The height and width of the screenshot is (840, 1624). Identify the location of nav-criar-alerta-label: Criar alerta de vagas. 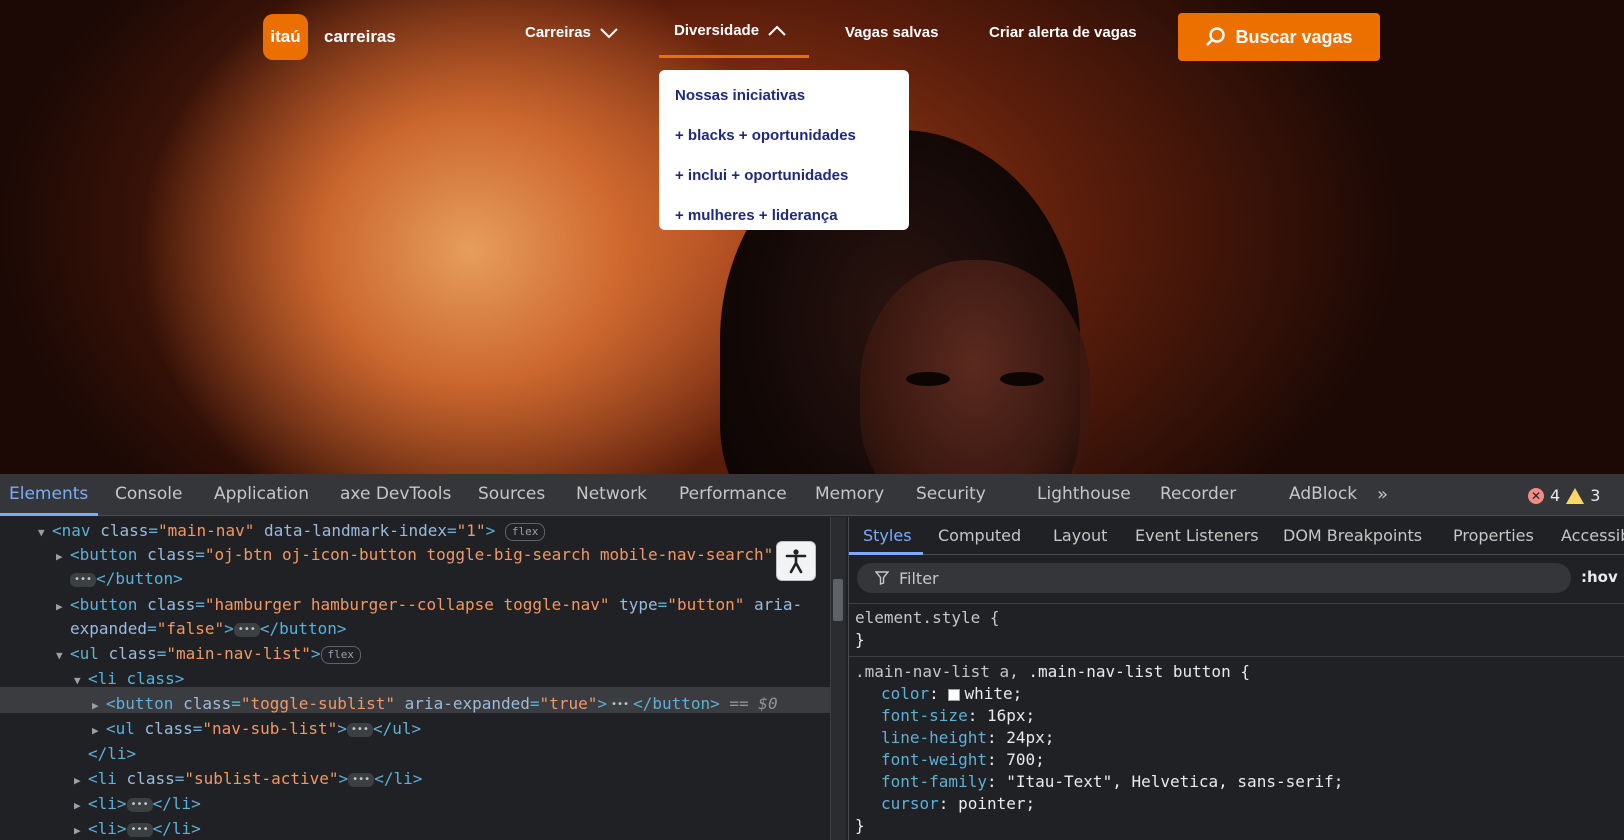
(1063, 32).